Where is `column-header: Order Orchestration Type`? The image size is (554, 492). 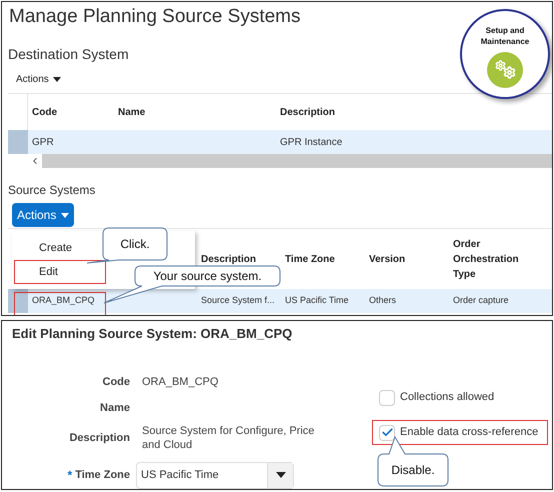
column-header: Order Orchestration Type is located at coordinates (486, 260).